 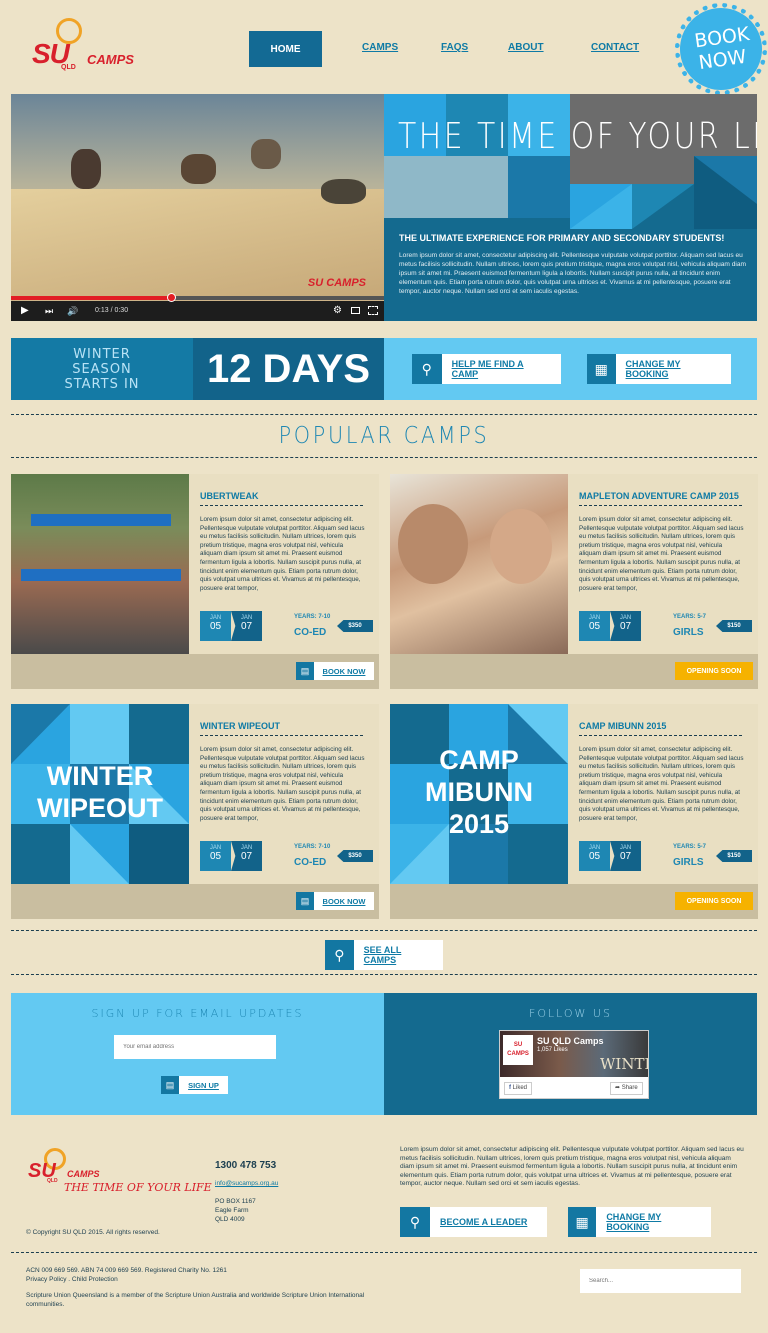 What do you see at coordinates (355, 626) in the screenshot?
I see `camp-price: $350` at bounding box center [355, 626].